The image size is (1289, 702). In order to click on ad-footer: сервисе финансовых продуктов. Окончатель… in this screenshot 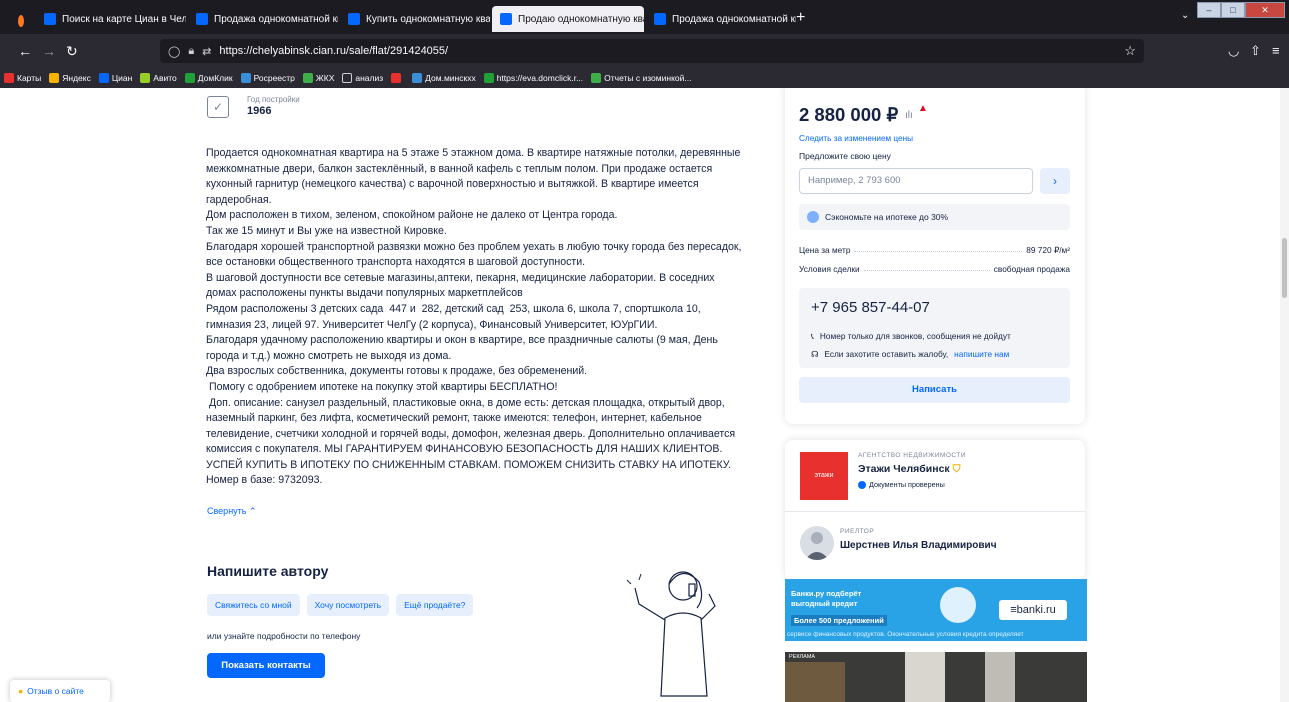, I will do `click(905, 634)`.